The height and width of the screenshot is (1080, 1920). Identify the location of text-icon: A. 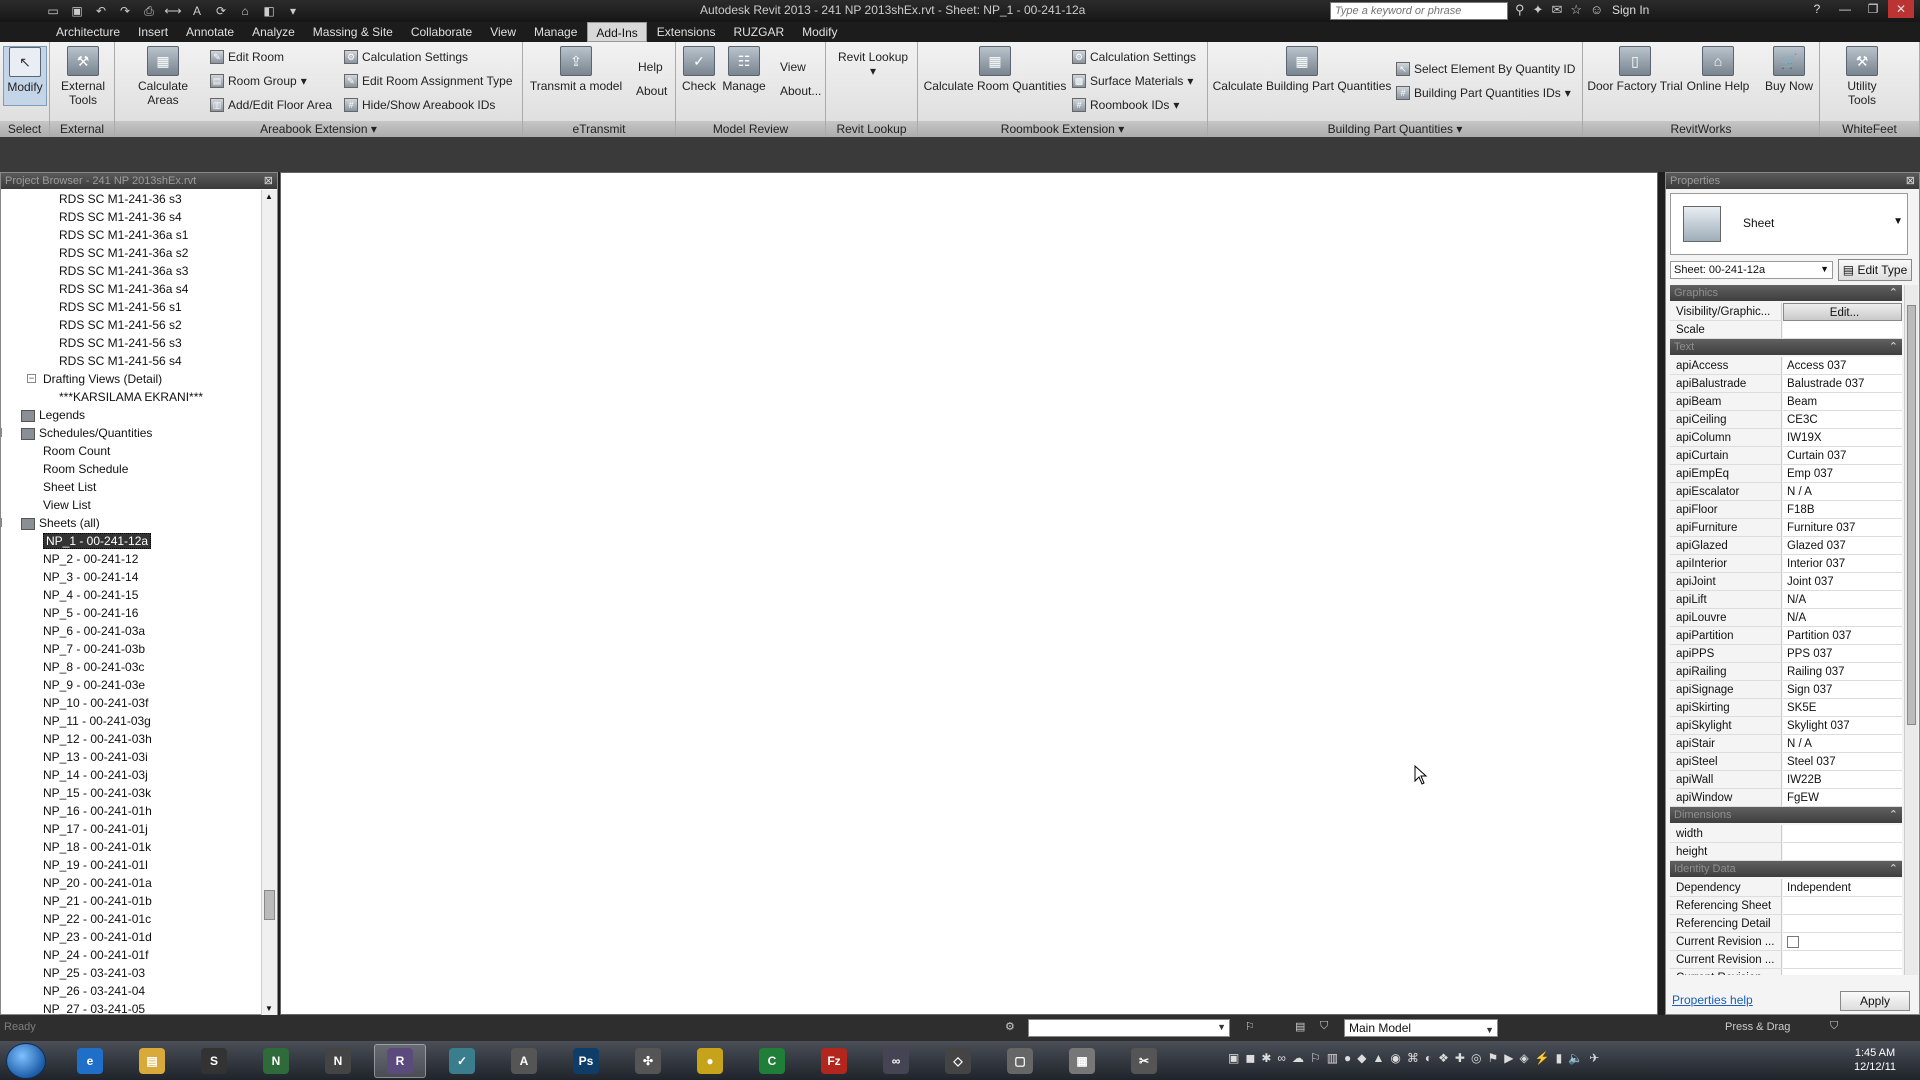
(197, 11).